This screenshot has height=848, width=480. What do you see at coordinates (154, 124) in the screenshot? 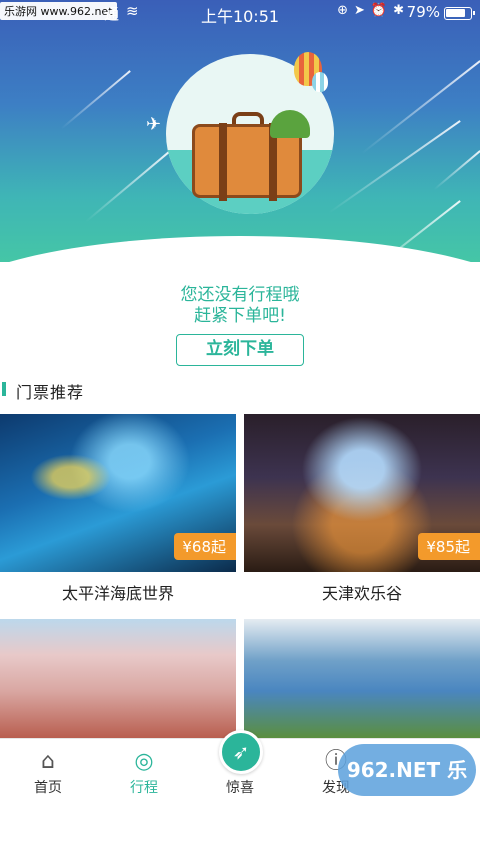
I see `airplane-icon: ✈` at bounding box center [154, 124].